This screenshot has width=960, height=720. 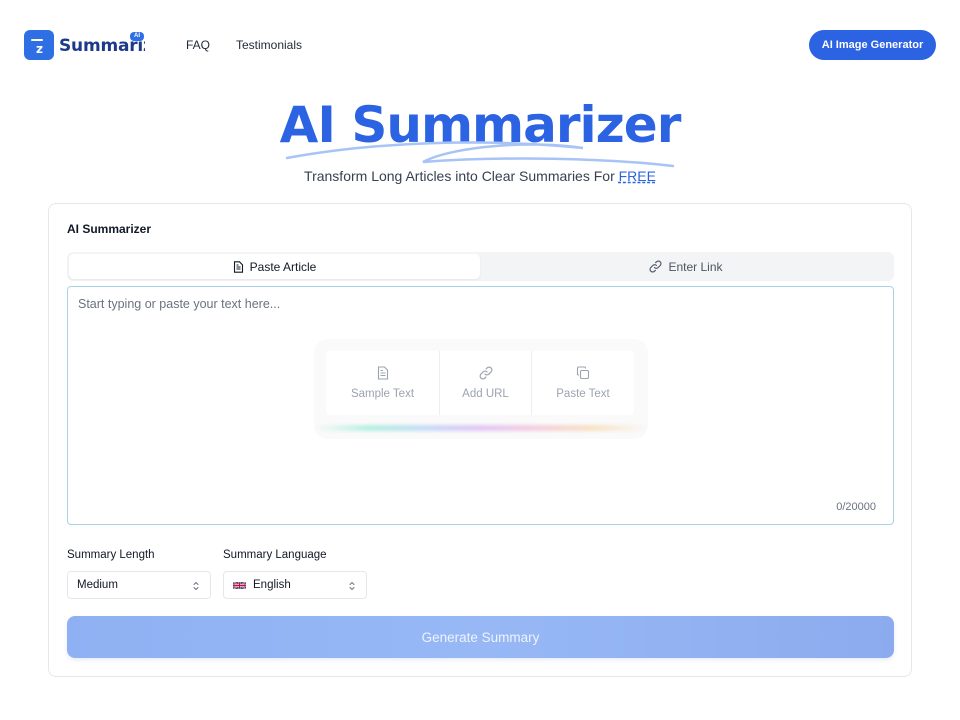 I want to click on add-url-button: Add URL, so click(x=485, y=383).